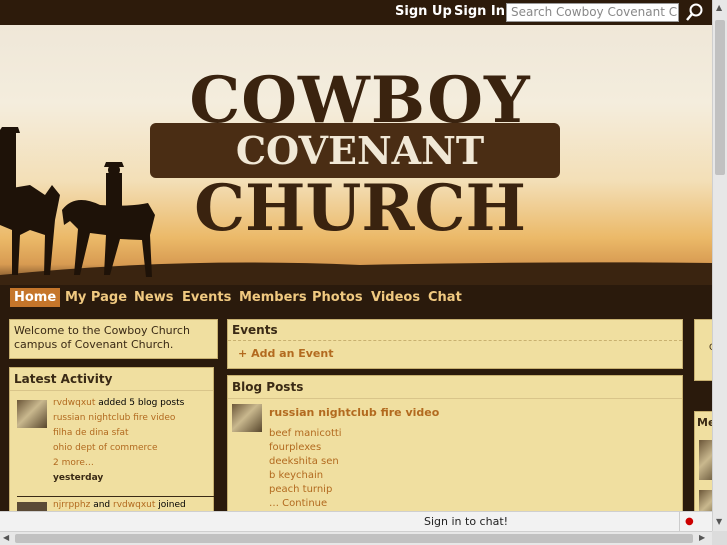 This screenshot has width=727, height=545. What do you see at coordinates (305, 433) in the screenshot?
I see `blog-excerpt-line: beef manicotti` at bounding box center [305, 433].